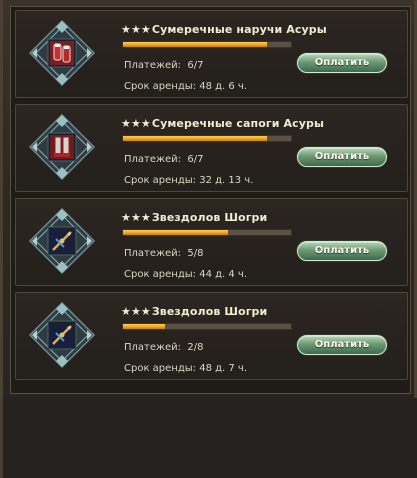 The width and height of the screenshot is (417, 478). Describe the element at coordinates (164, 347) in the screenshot. I see `payments-text: Платежей: 2/8` at that location.